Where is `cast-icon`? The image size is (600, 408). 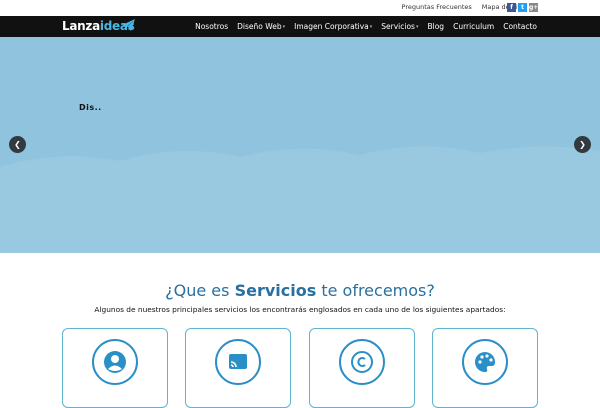 cast-icon is located at coordinates (238, 361).